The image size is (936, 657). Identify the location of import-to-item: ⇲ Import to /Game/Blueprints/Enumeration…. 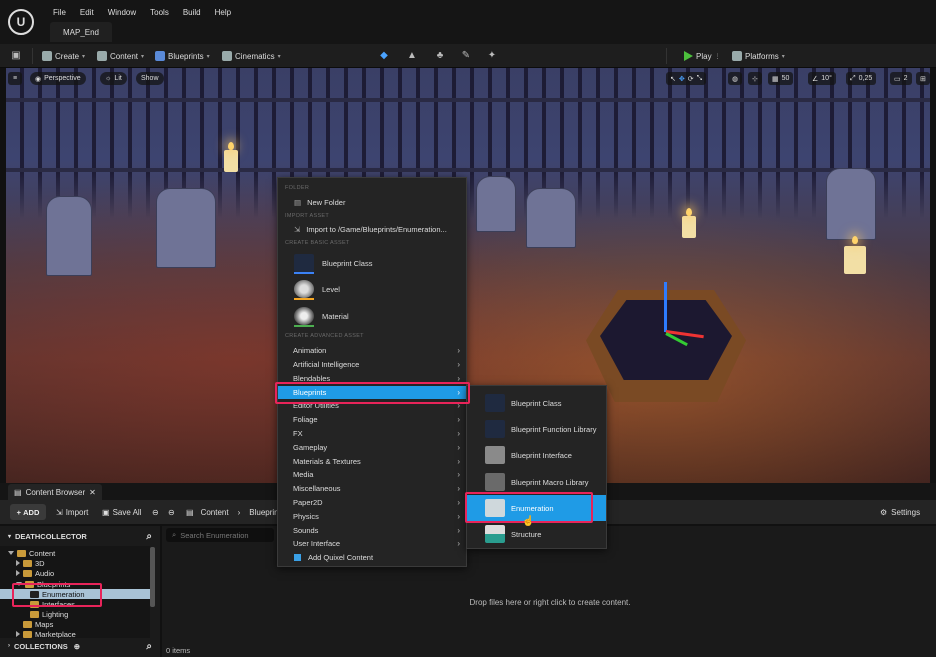
(372, 229).